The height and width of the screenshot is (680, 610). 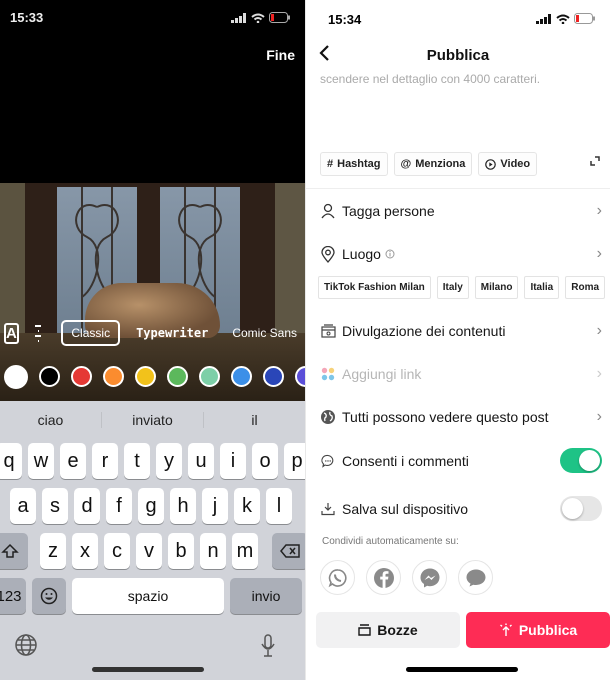 What do you see at coordinates (247, 506) in the screenshot?
I see `key-k: k` at bounding box center [247, 506].